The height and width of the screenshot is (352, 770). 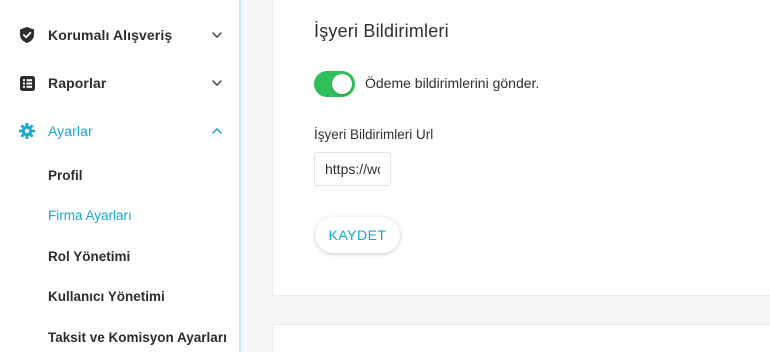 I want to click on secondary-card, so click(x=521, y=338).